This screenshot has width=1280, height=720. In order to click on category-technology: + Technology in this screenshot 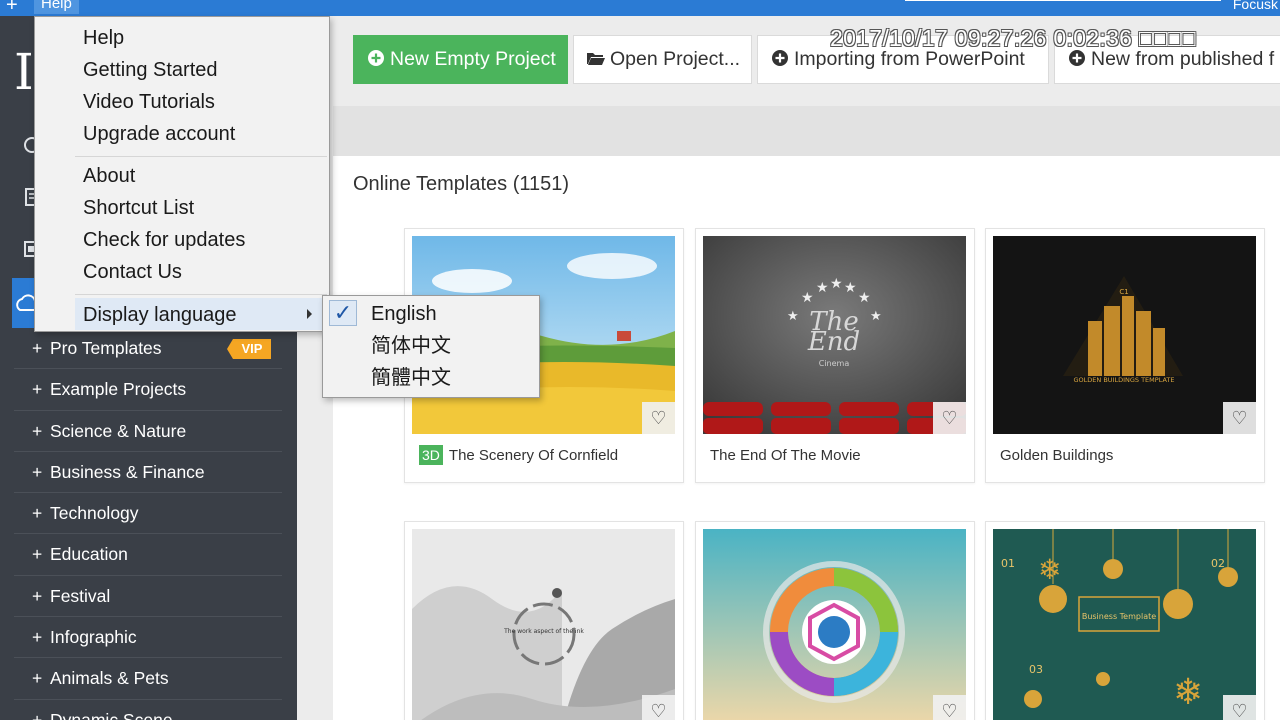, I will do `click(148, 514)`.